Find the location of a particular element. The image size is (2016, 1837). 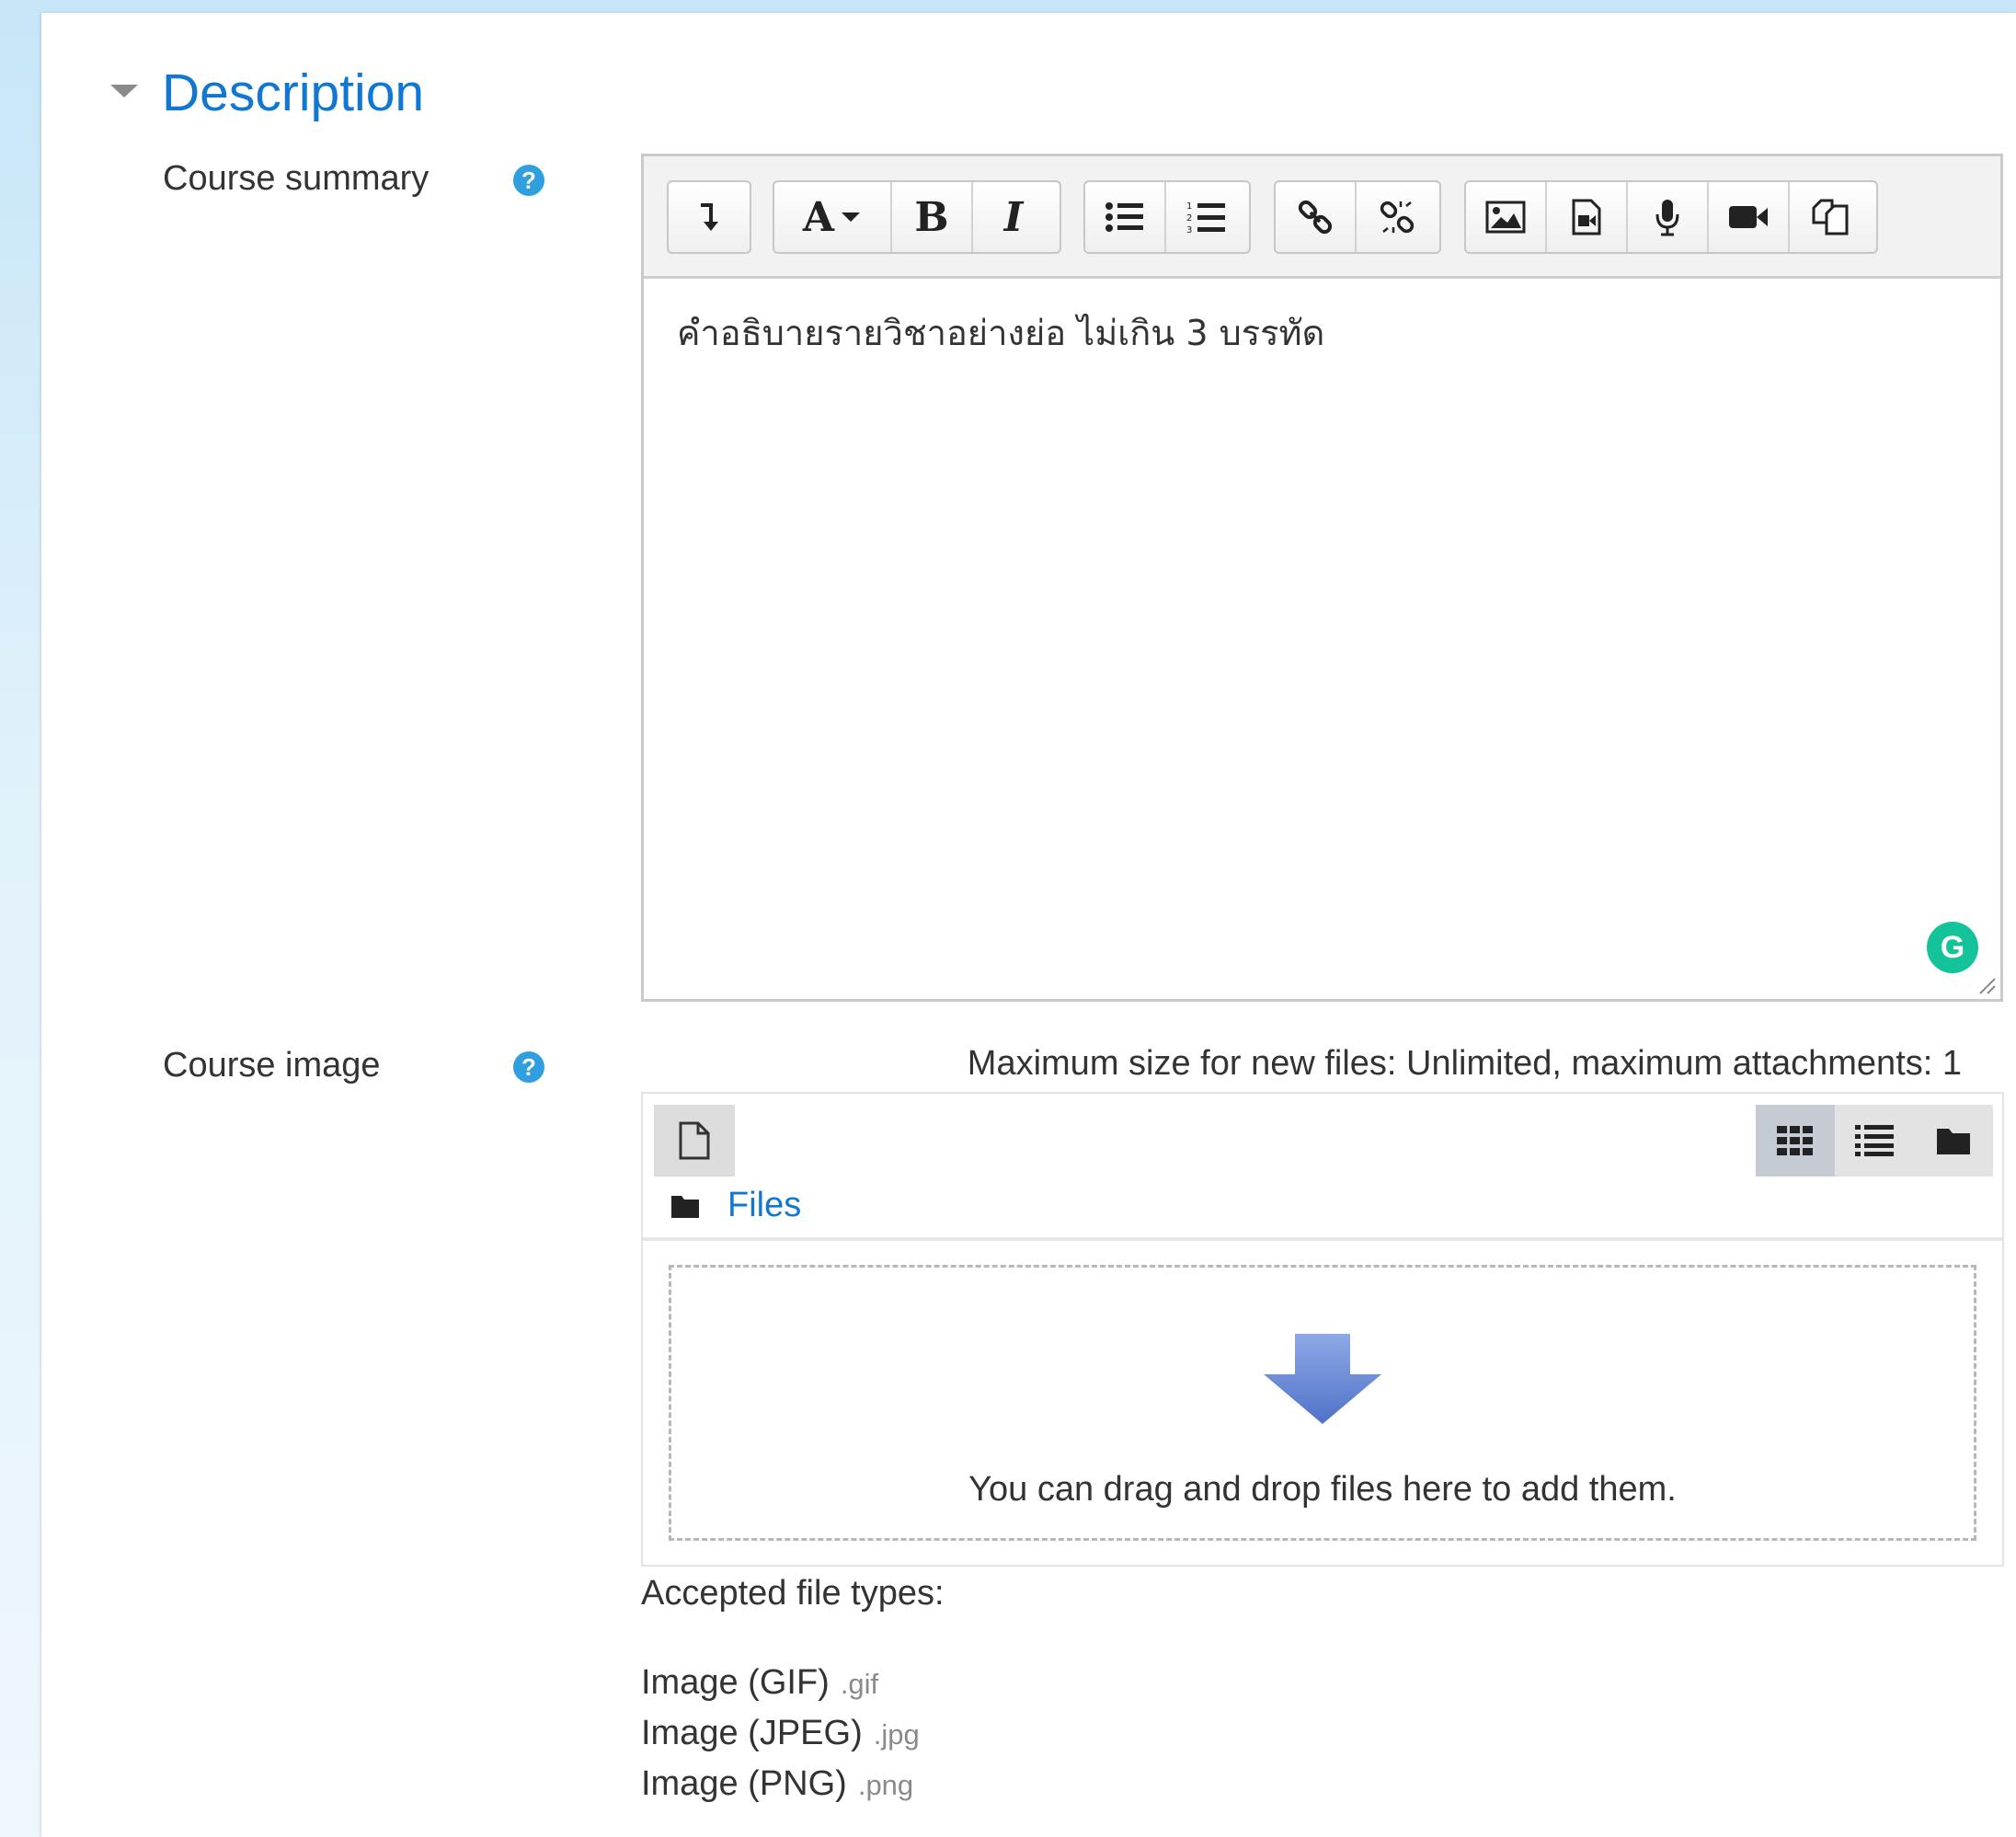

list-item: Image (PNG) .png is located at coordinates (780, 1786).